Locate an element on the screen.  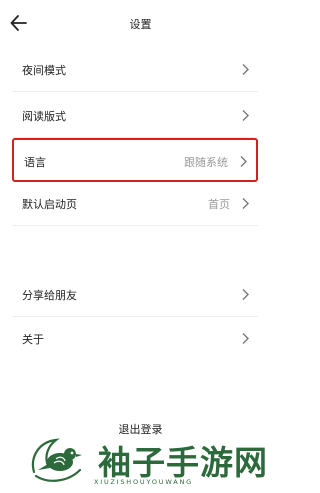
settings-item-value: 跟随系统 is located at coordinates (206, 162).